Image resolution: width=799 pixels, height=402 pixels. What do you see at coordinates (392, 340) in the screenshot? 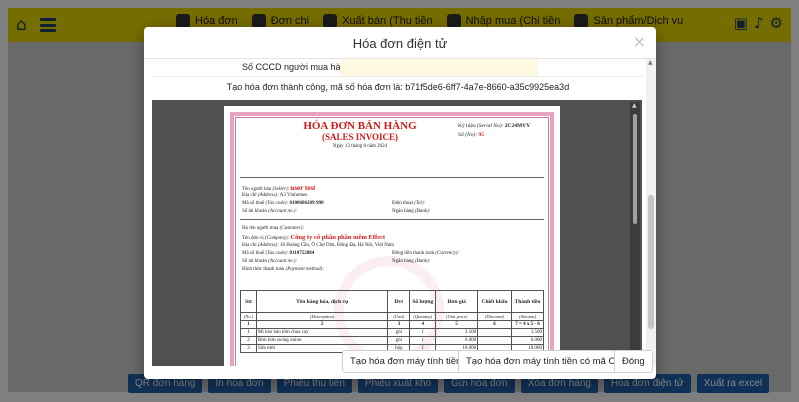
I see `table-row: 2 Bim bim swing onion gói 1 6.000 6.000` at bounding box center [392, 340].